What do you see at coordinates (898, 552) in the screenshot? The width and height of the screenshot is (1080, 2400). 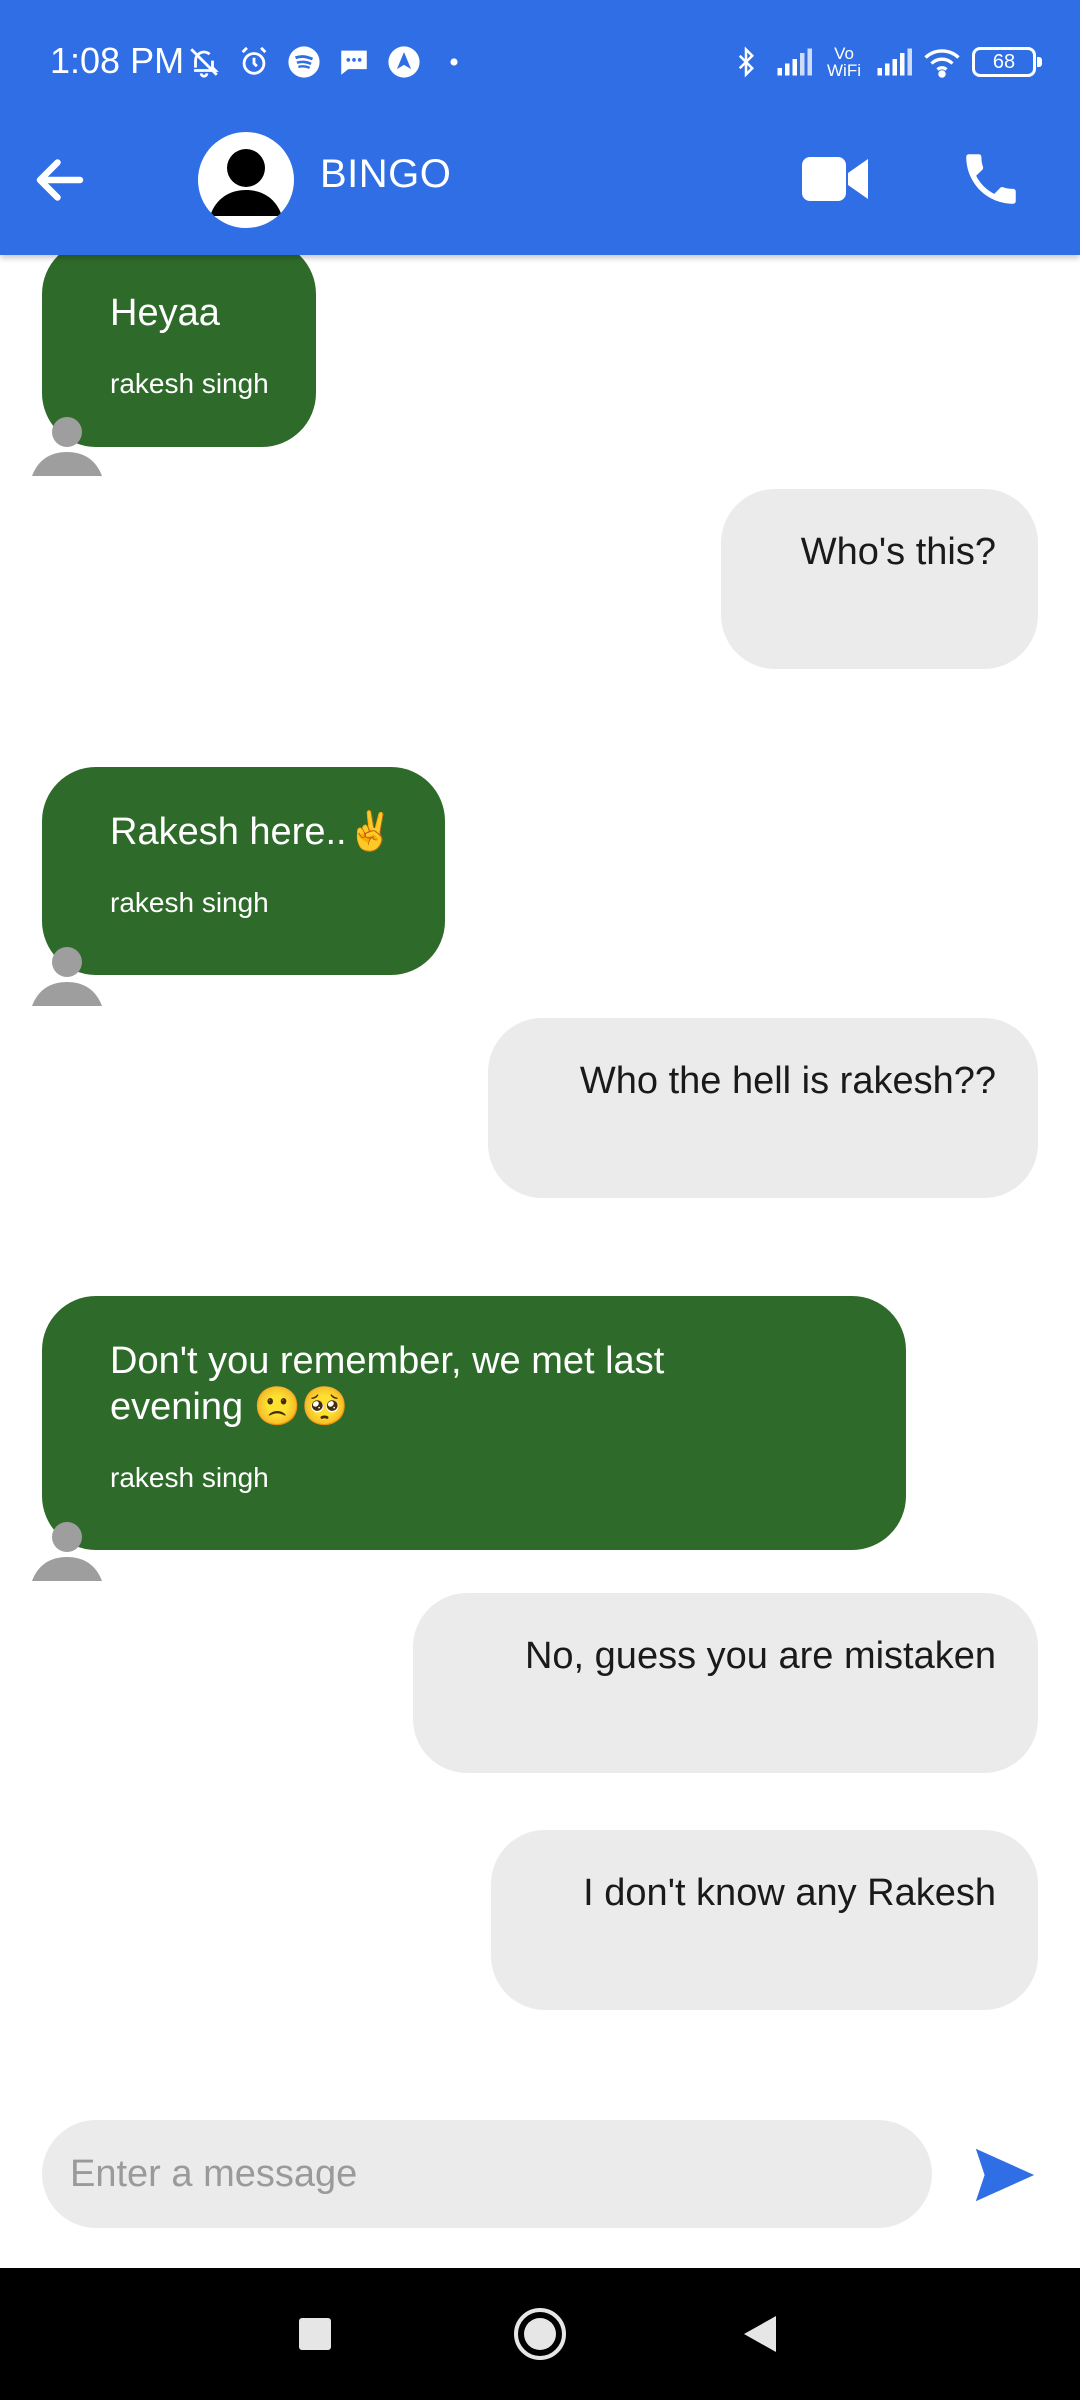 I see `message-text: Who's this?` at bounding box center [898, 552].